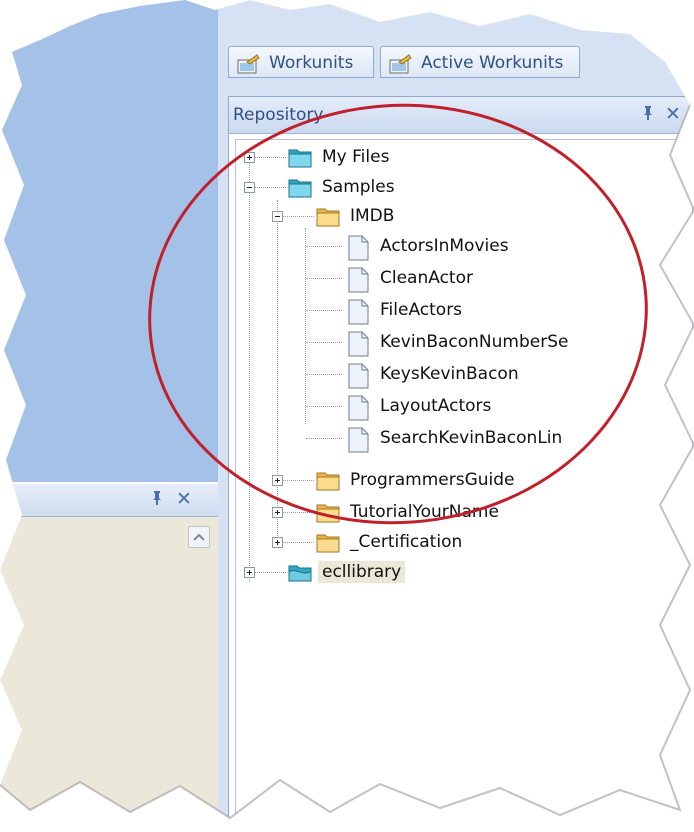 The height and width of the screenshot is (832, 694). I want to click on scroll-up-button, so click(199, 537).